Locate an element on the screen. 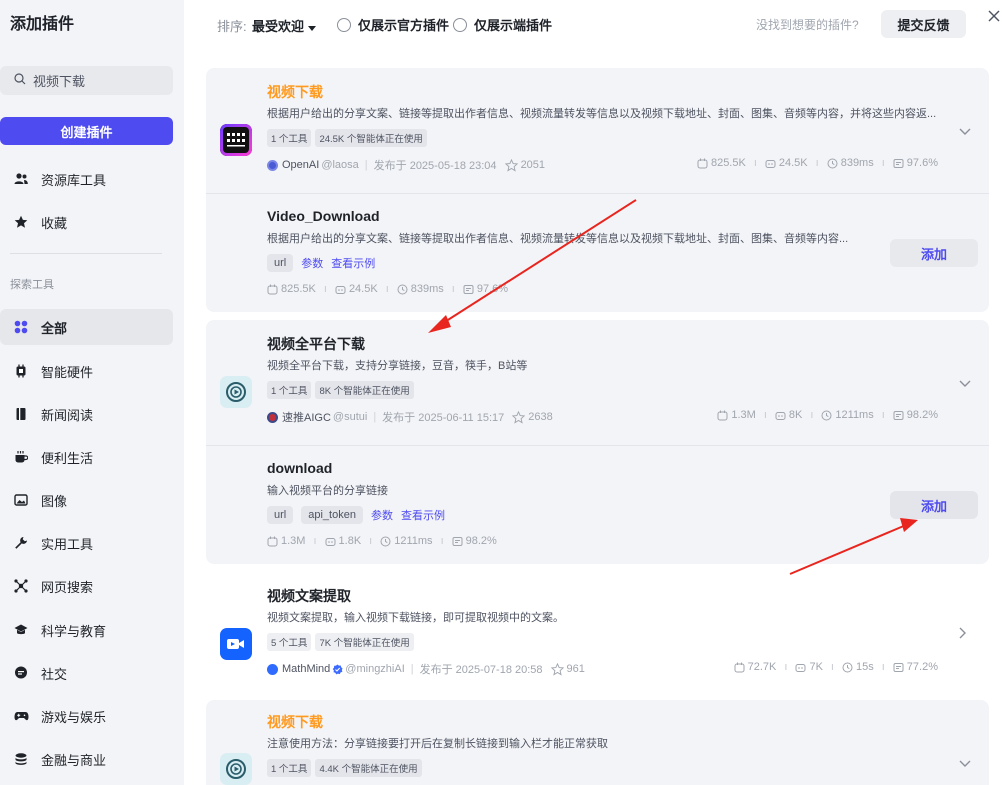 The height and width of the screenshot is (785, 1002). close-icon is located at coordinates (994, 17).